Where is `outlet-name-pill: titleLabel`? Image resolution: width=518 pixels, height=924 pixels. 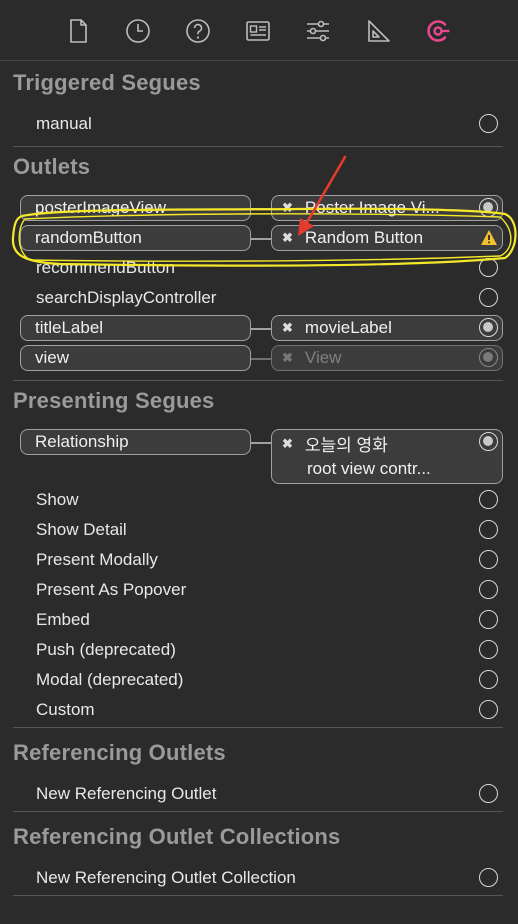
outlet-name-pill: titleLabel is located at coordinates (135, 328).